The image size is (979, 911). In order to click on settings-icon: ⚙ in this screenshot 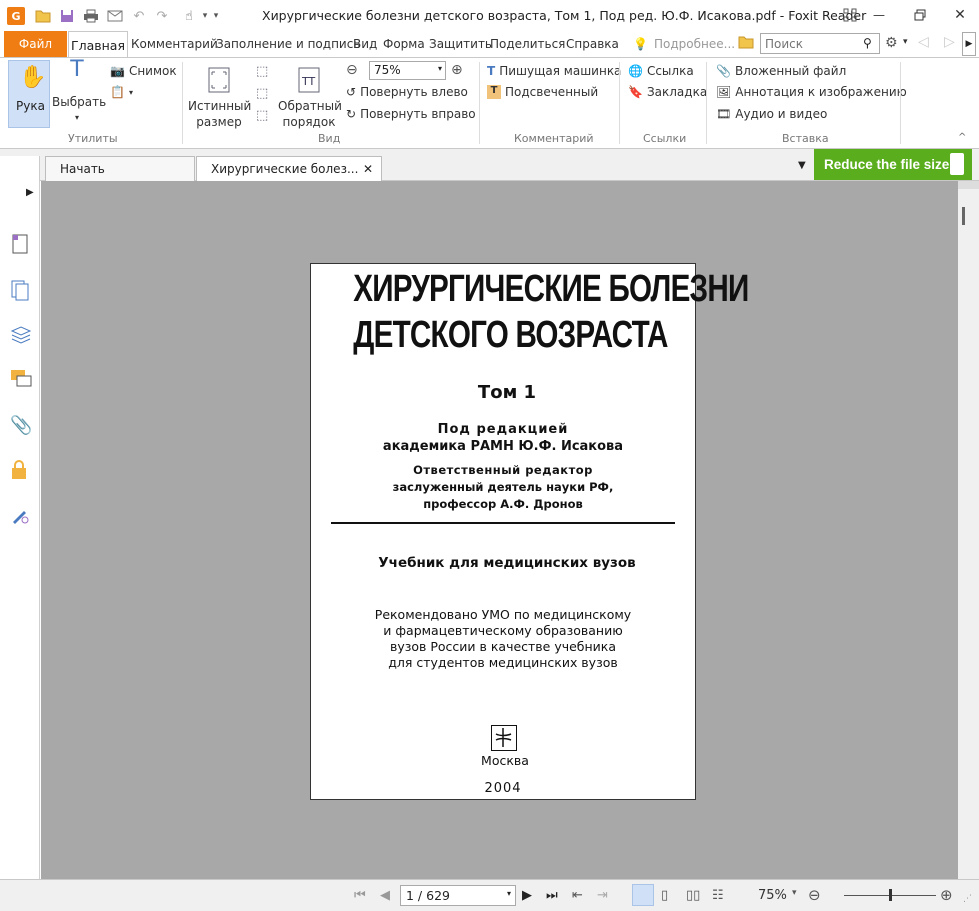, I will do `click(891, 43)`.